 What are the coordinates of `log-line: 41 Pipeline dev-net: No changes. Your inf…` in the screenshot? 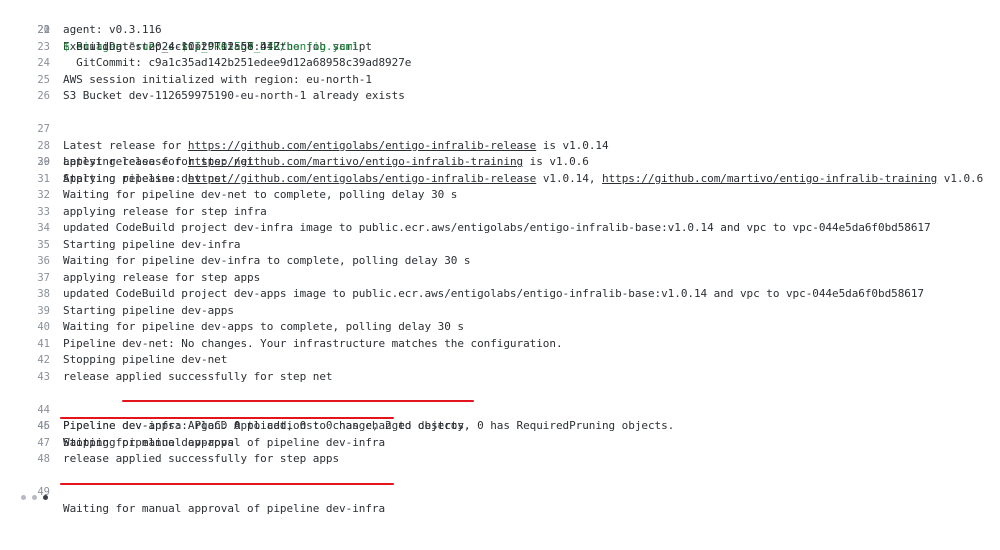 It's located at (500, 344).